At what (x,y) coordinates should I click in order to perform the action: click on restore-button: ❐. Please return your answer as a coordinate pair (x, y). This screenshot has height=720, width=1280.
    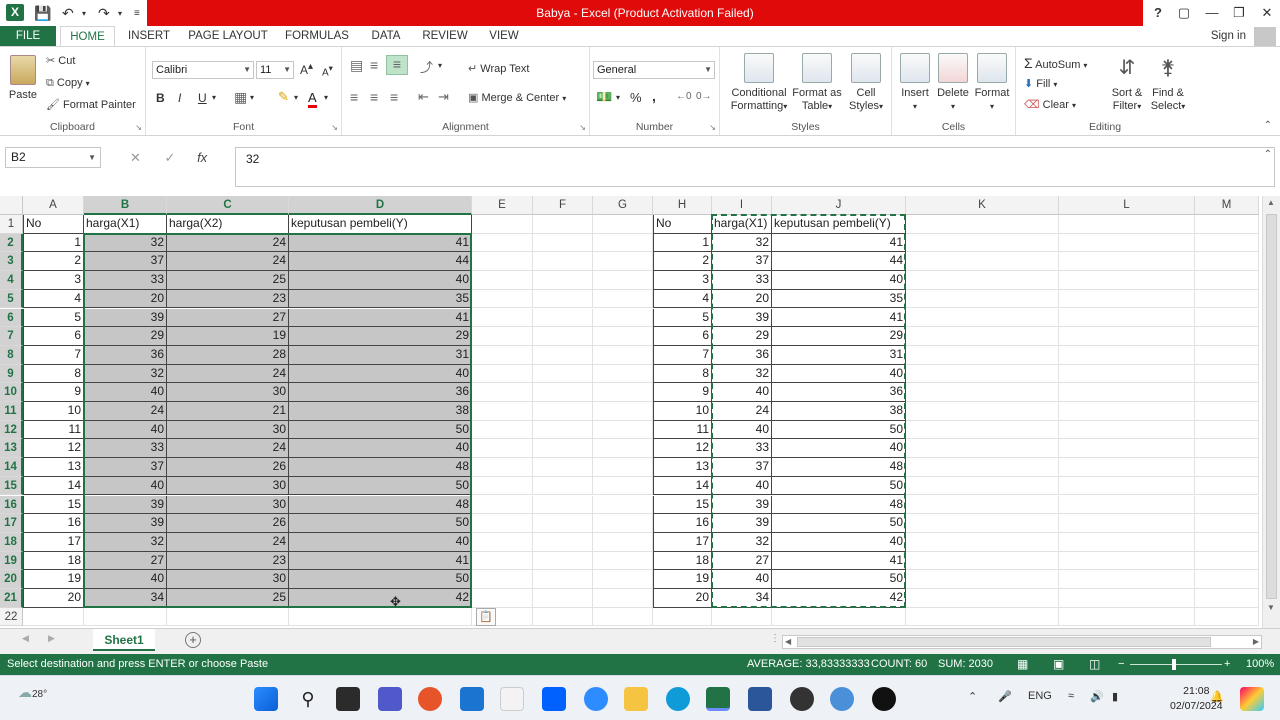
    Looking at the image, I should click on (1239, 13).